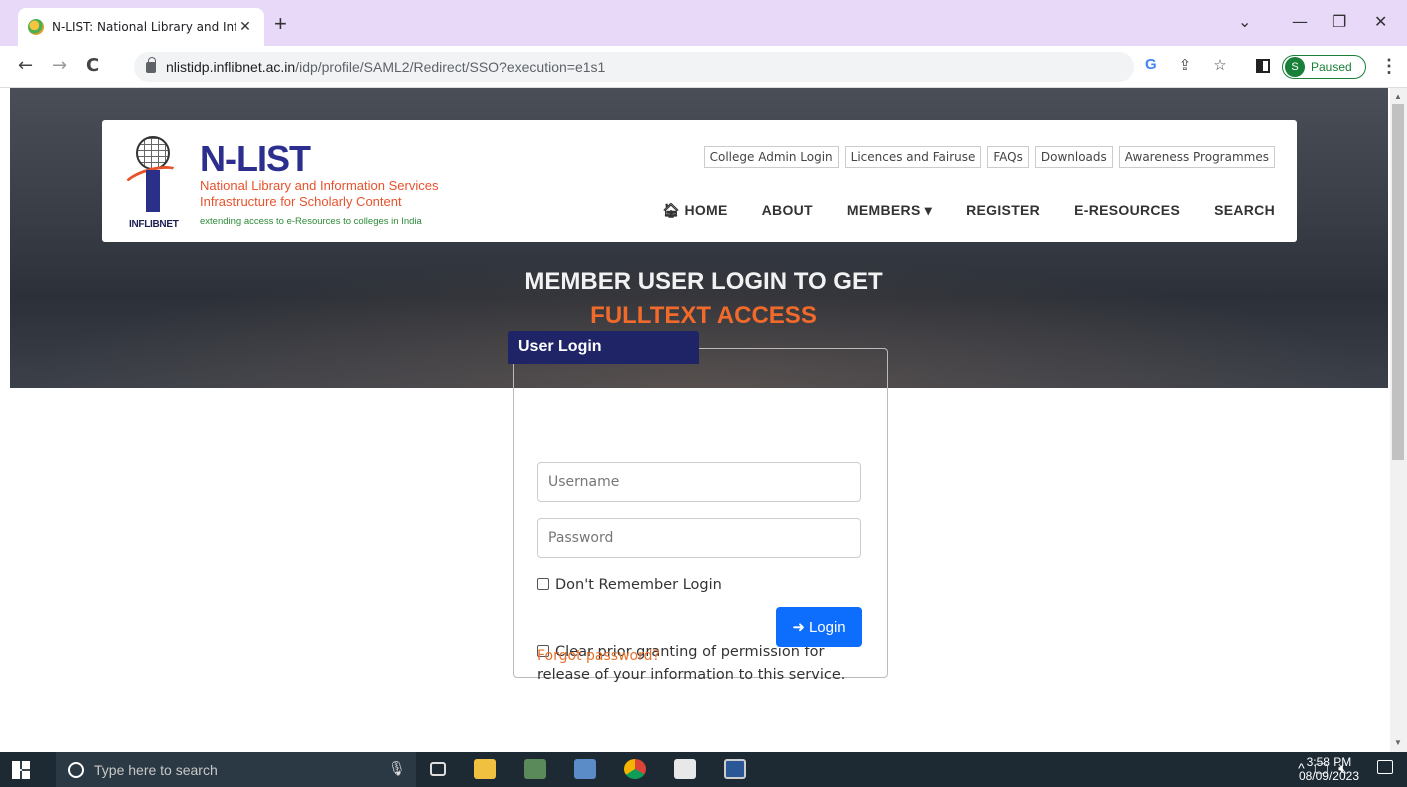 This screenshot has width=1407, height=787. I want to click on chrome-icon, so click(635, 769).